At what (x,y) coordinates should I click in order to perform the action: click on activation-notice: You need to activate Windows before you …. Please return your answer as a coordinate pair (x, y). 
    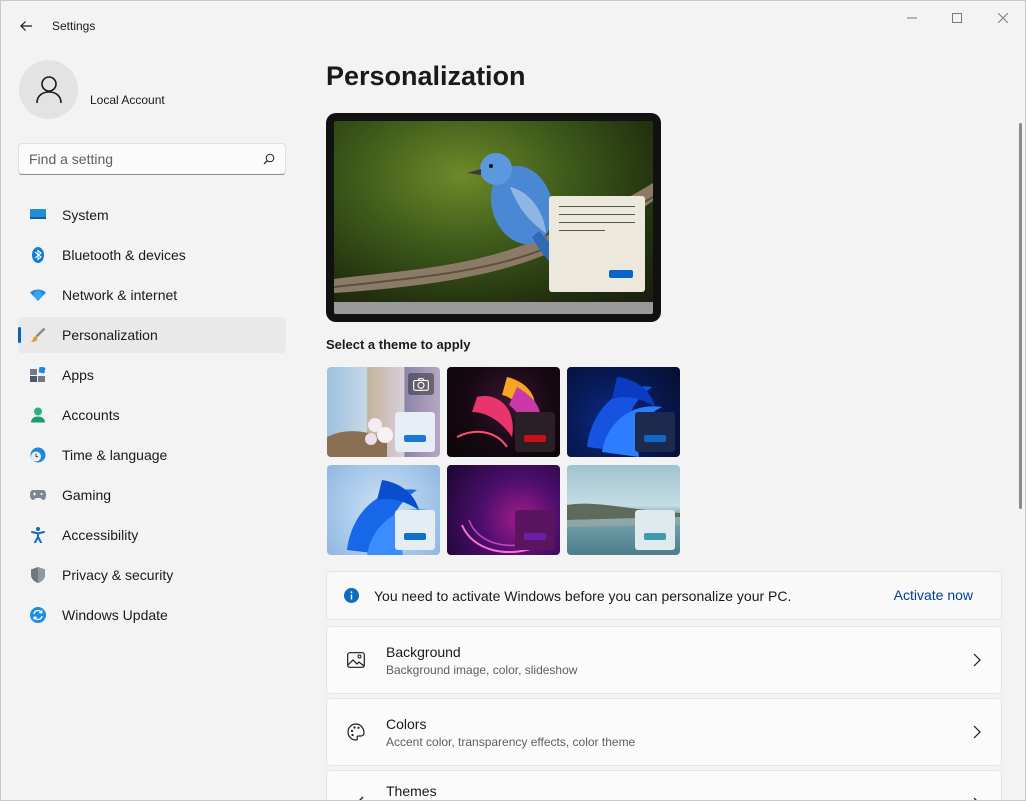
    Looking at the image, I should click on (664, 595).